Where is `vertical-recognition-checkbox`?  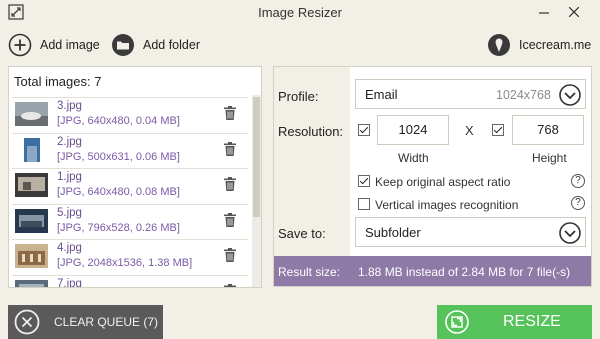 vertical-recognition-checkbox is located at coordinates (364, 204).